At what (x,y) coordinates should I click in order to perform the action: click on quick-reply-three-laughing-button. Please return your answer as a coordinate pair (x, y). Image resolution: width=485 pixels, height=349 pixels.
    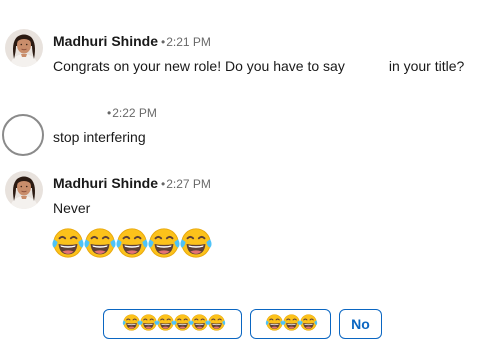
    Looking at the image, I should click on (290, 324).